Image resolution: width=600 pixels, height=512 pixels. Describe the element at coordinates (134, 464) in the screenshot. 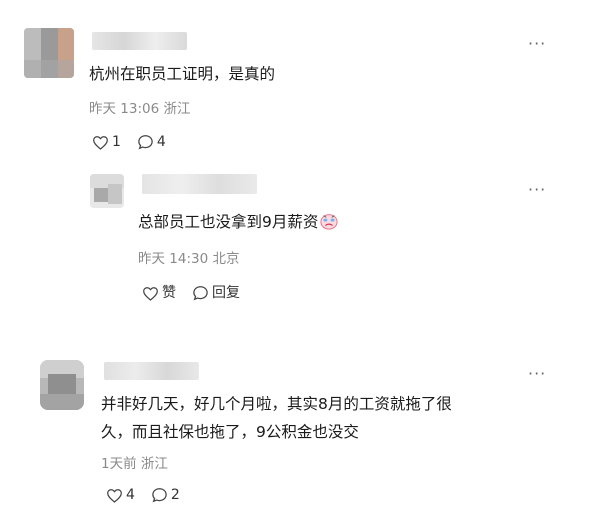

I see `comment-time-location: 1天前 浙江` at that location.